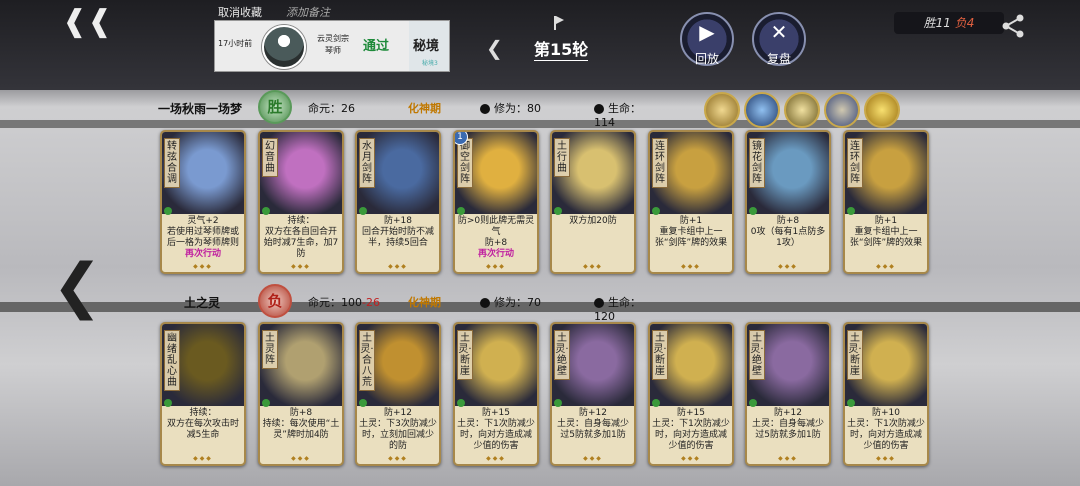 The width and height of the screenshot is (1080, 486). Describe the element at coordinates (788, 237) in the screenshot. I see `card-desc-line-2: 0攻（每有1点防多1攻）` at that location.